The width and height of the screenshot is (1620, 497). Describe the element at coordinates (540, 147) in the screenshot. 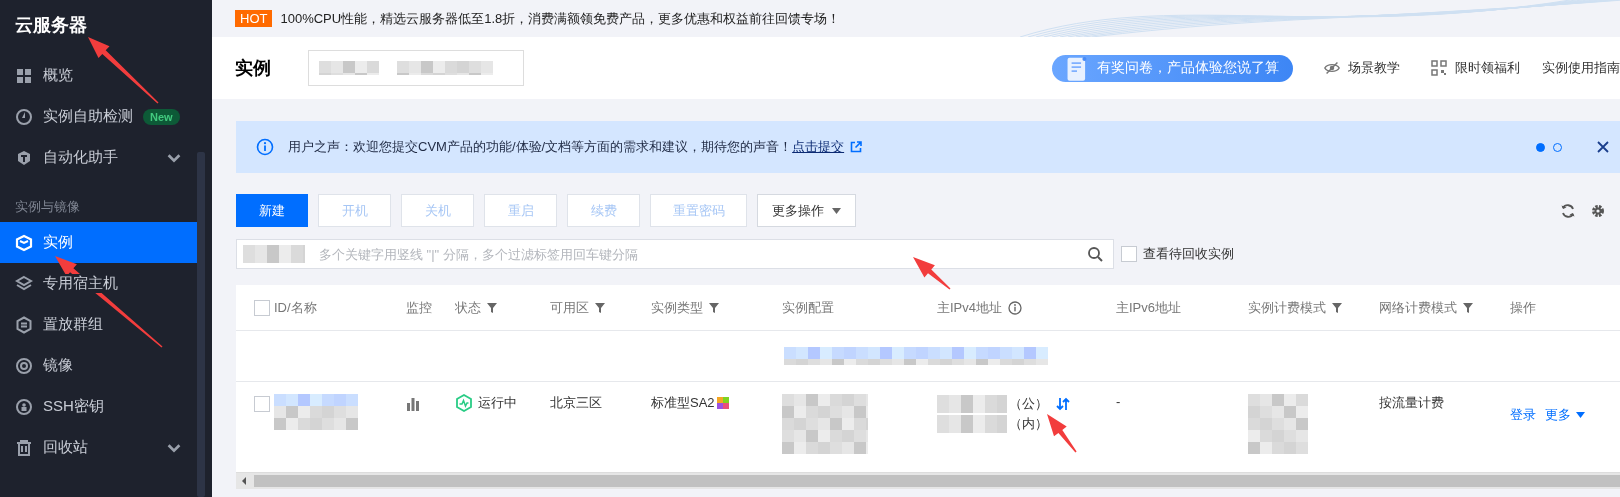

I see `notice-text: 用户之声：欢迎您提交CVM产品的功能/体验/文档等方面的需求和建议，期待您的声音！` at that location.